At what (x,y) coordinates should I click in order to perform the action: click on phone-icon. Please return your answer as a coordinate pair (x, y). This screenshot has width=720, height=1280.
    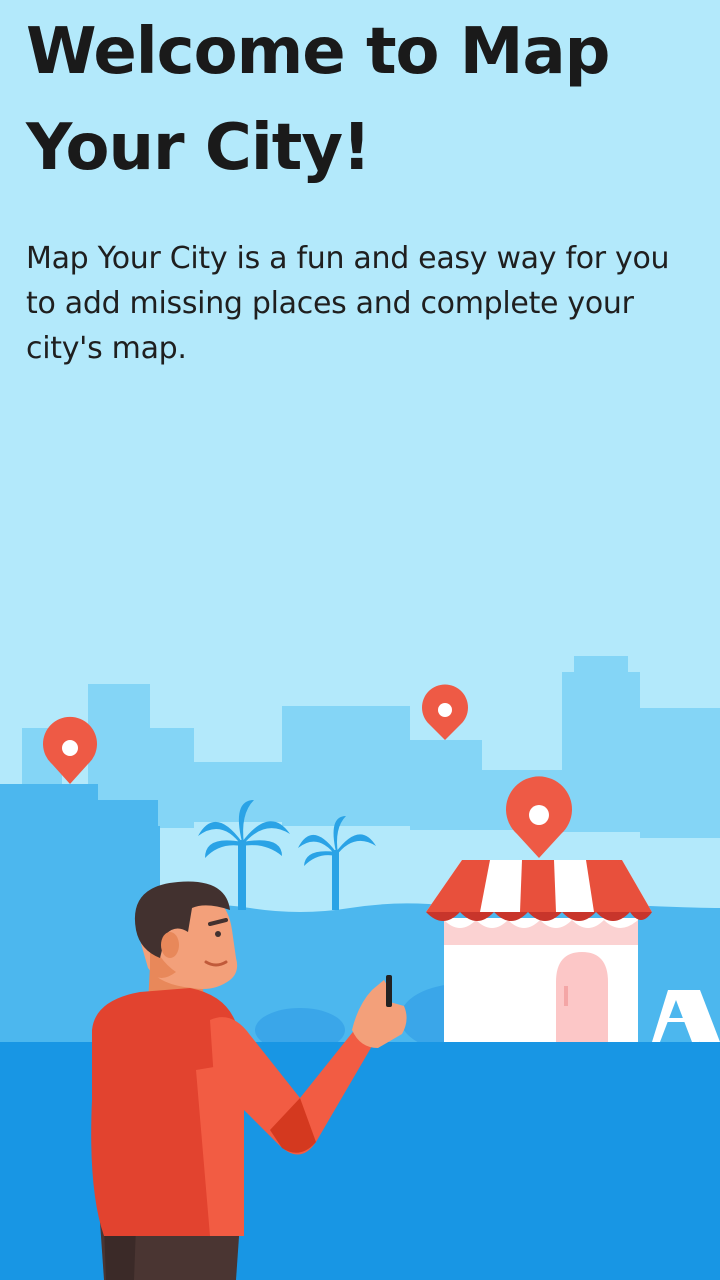
    Looking at the image, I should click on (389, 991).